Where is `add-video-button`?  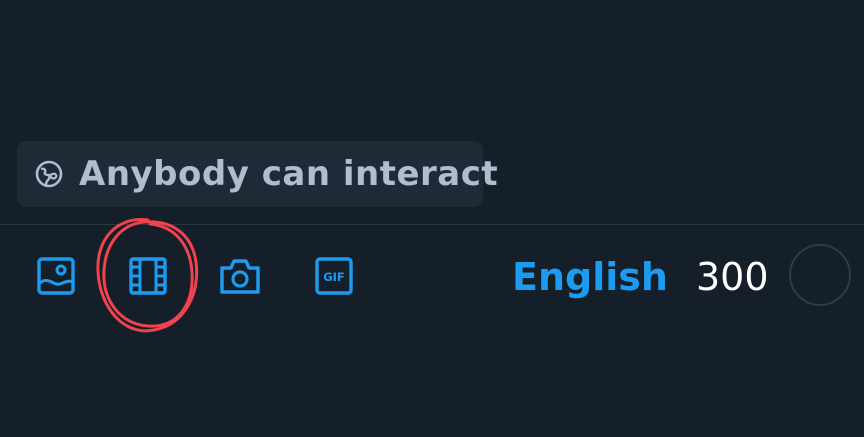 add-video-button is located at coordinates (148, 276).